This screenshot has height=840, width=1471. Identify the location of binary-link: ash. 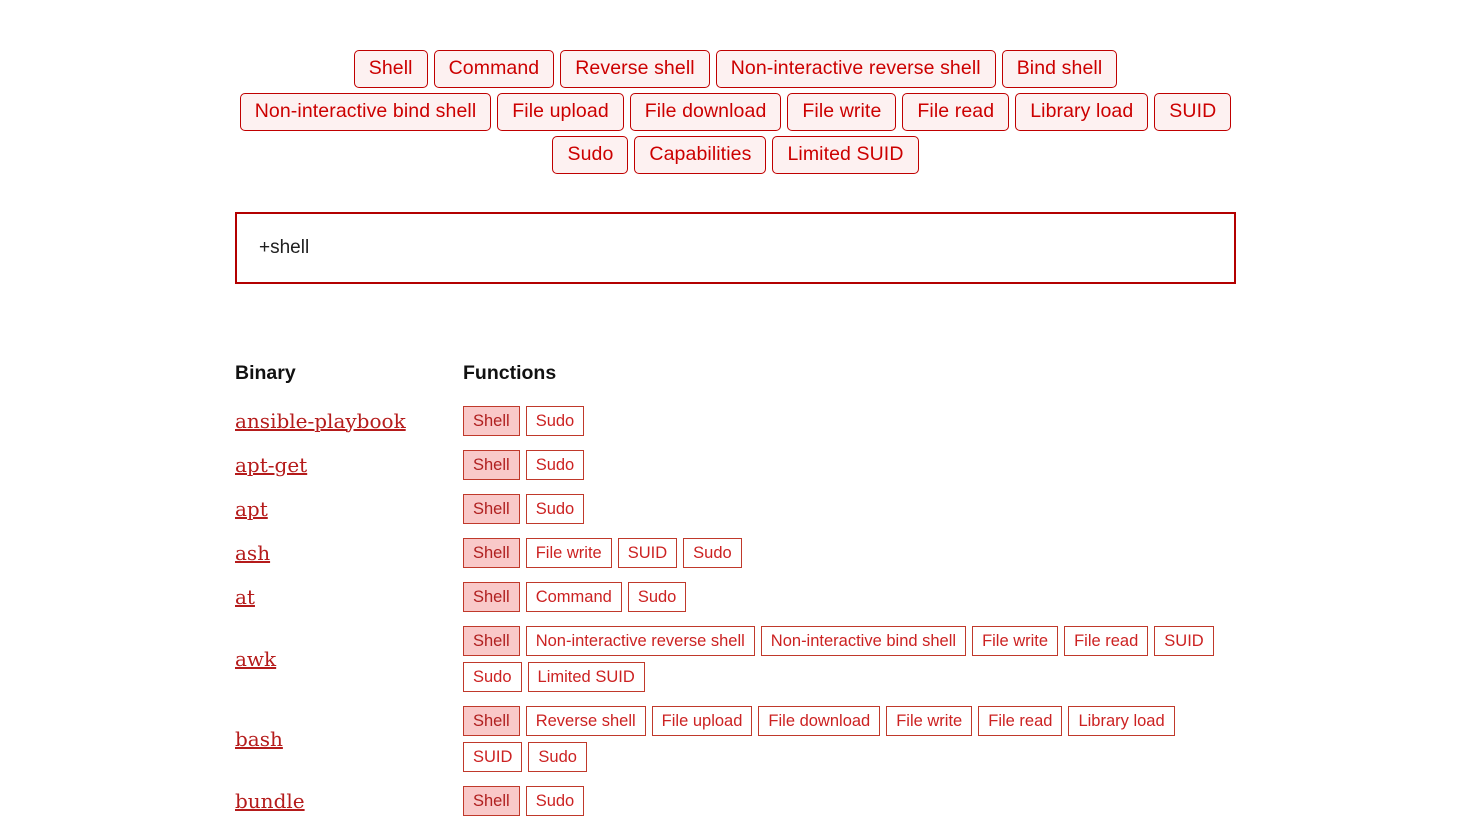
(252, 553).